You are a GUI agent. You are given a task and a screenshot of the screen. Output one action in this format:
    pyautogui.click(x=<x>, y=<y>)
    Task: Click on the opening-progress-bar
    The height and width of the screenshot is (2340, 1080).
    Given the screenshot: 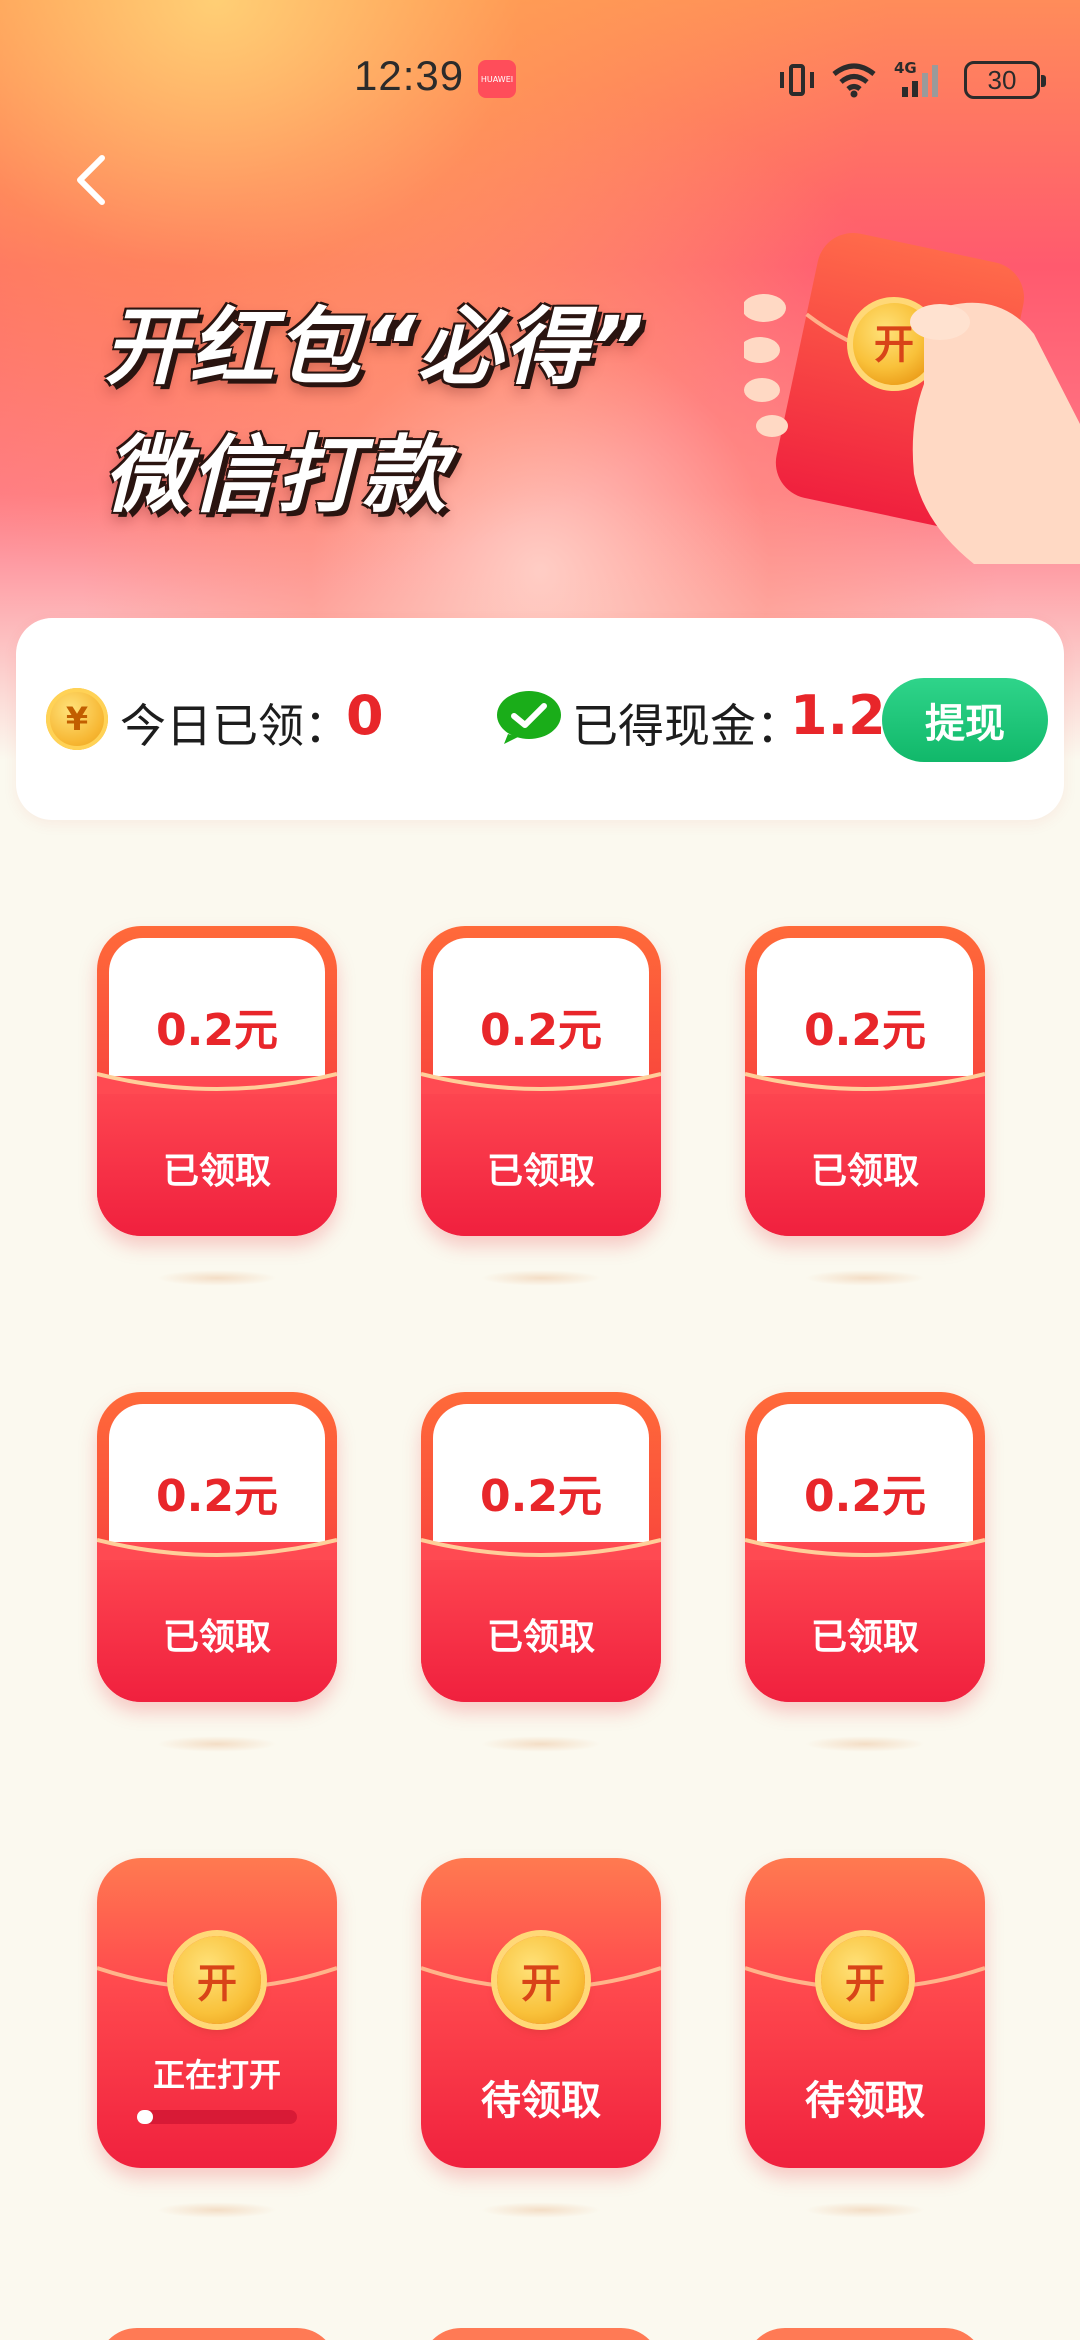 What is the action you would take?
    pyautogui.click(x=217, y=2117)
    